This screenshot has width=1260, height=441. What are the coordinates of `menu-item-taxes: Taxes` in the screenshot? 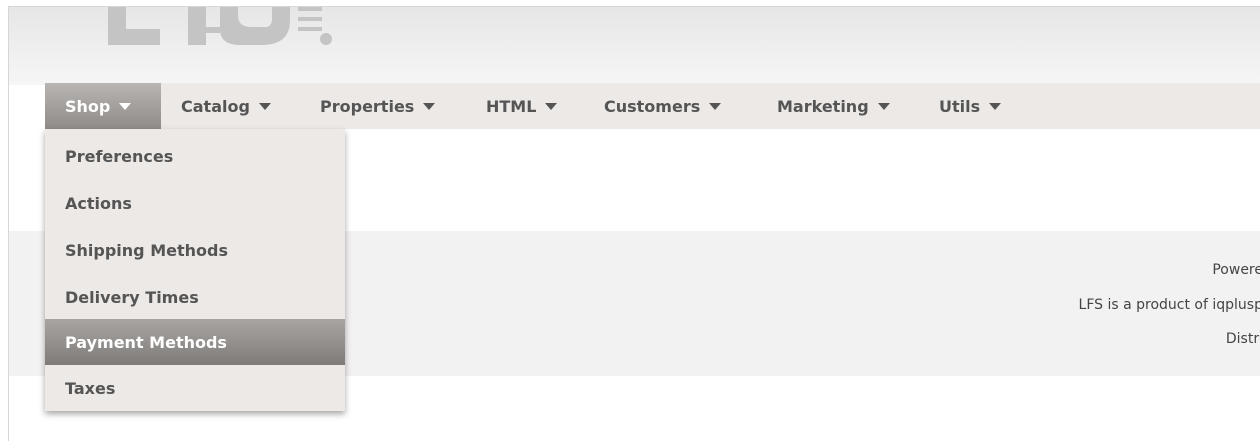 It's located at (195, 388).